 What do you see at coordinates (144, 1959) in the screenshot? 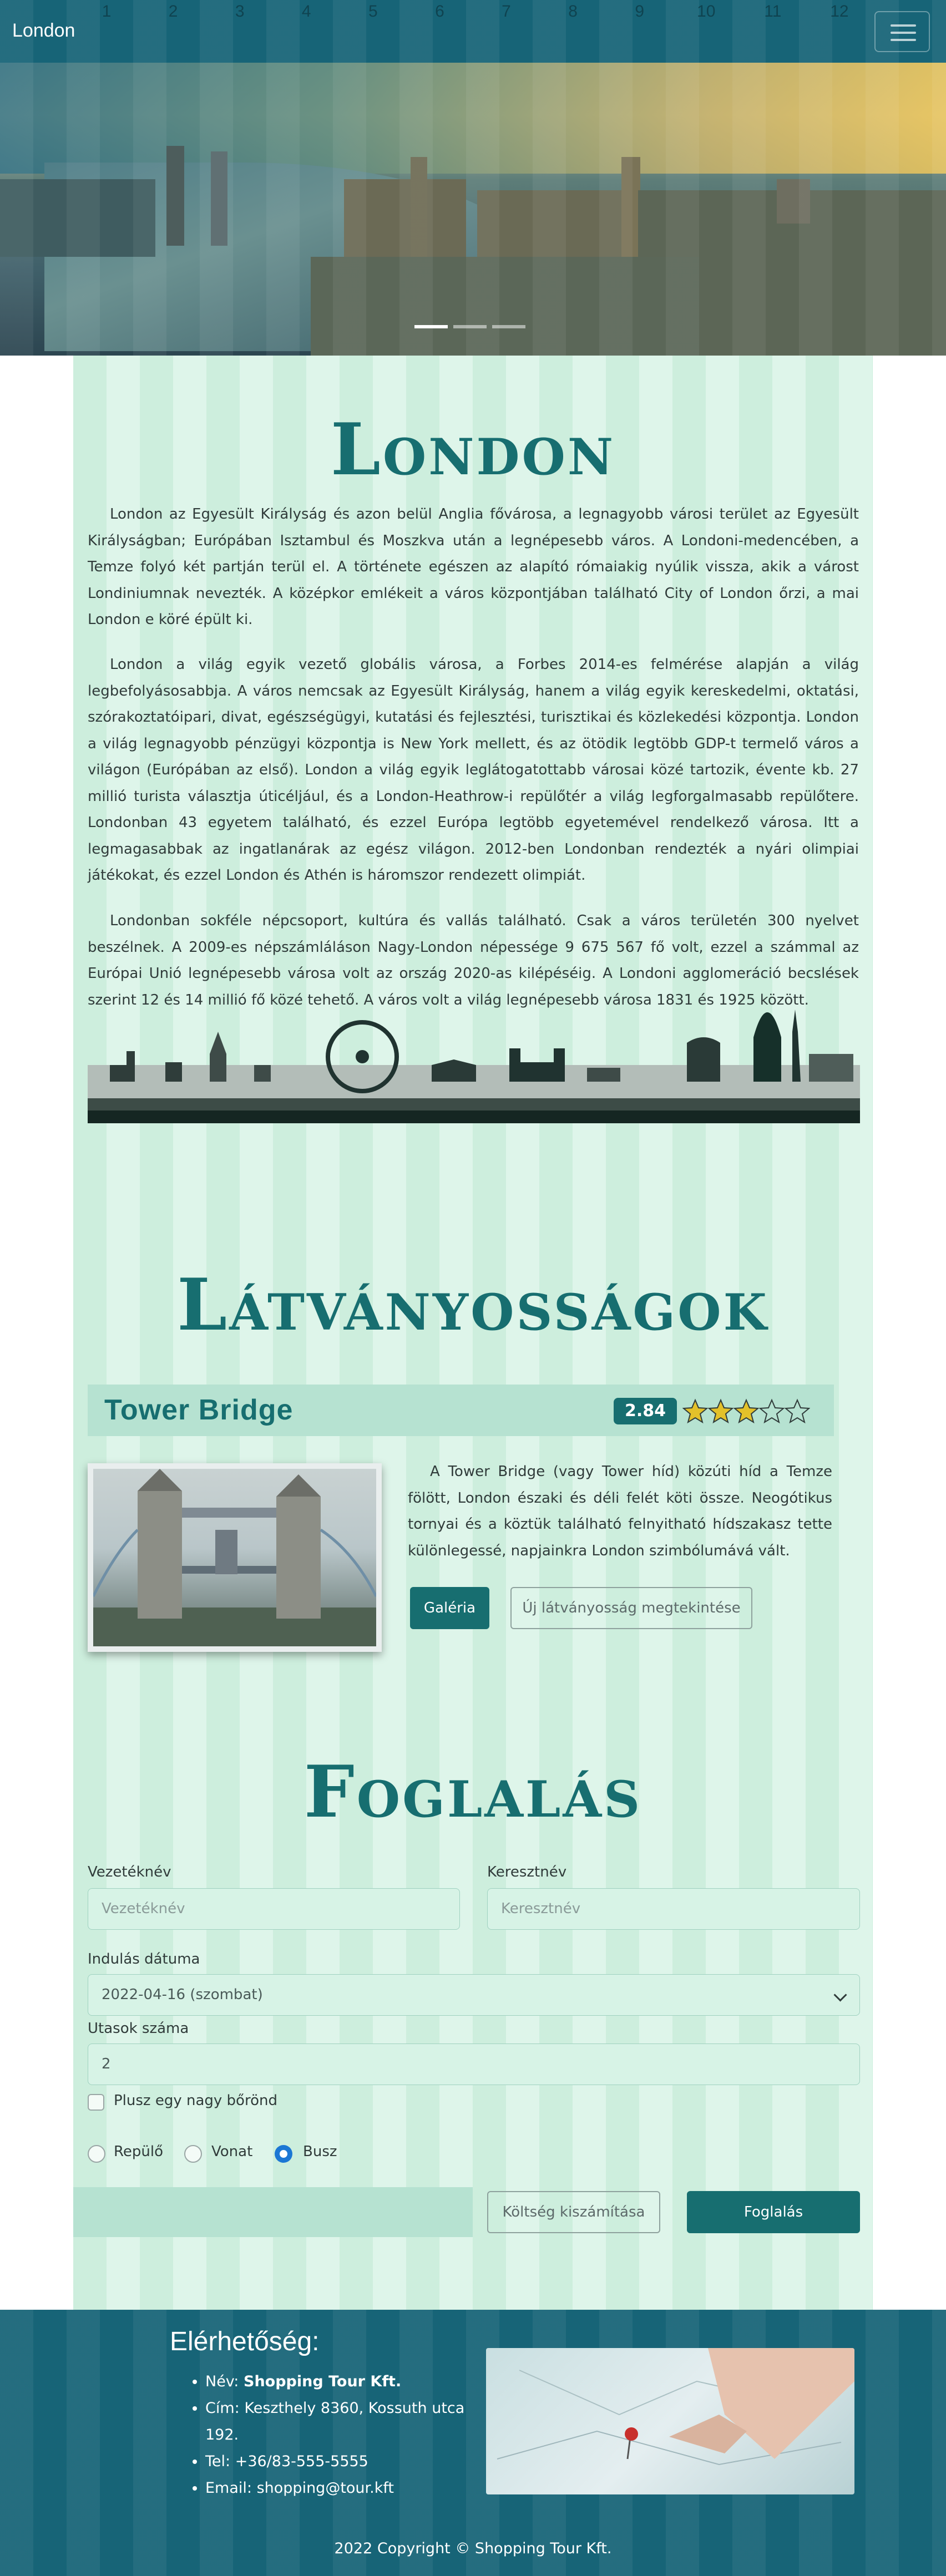
I see `departure-date-label: Indulás dátuma` at bounding box center [144, 1959].